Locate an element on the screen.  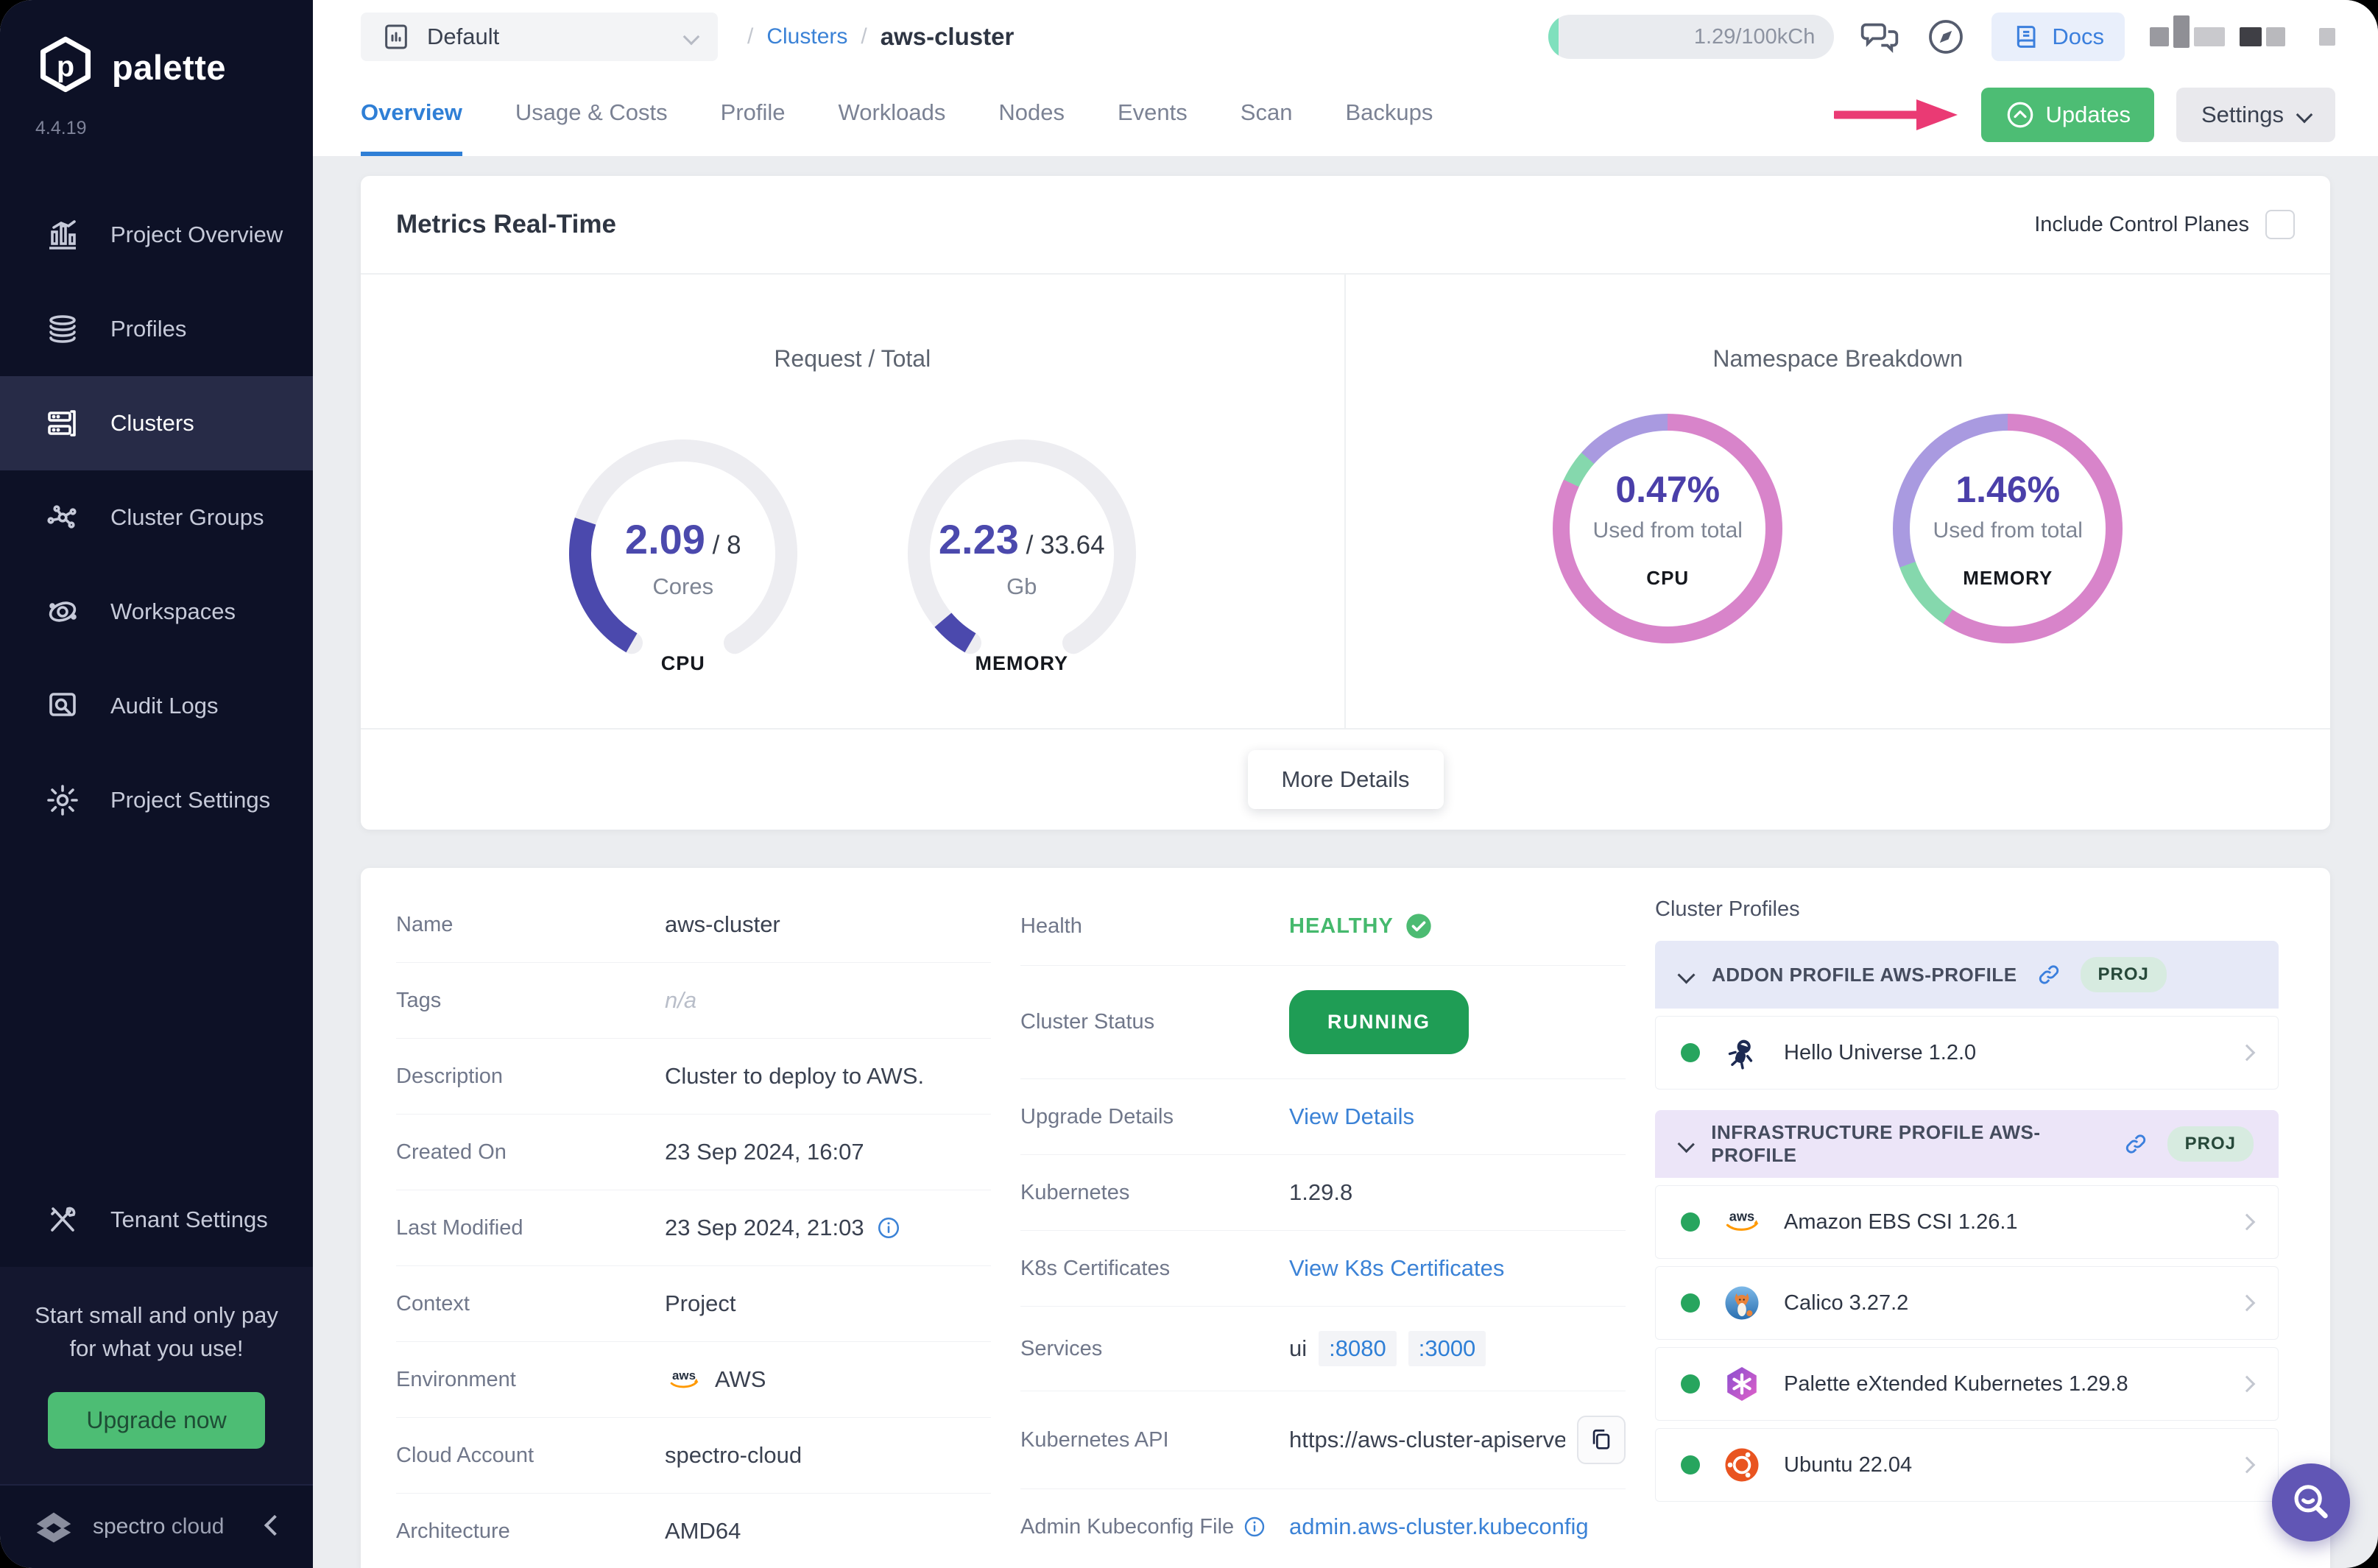
tab-profile: Profile is located at coordinates (753, 115).